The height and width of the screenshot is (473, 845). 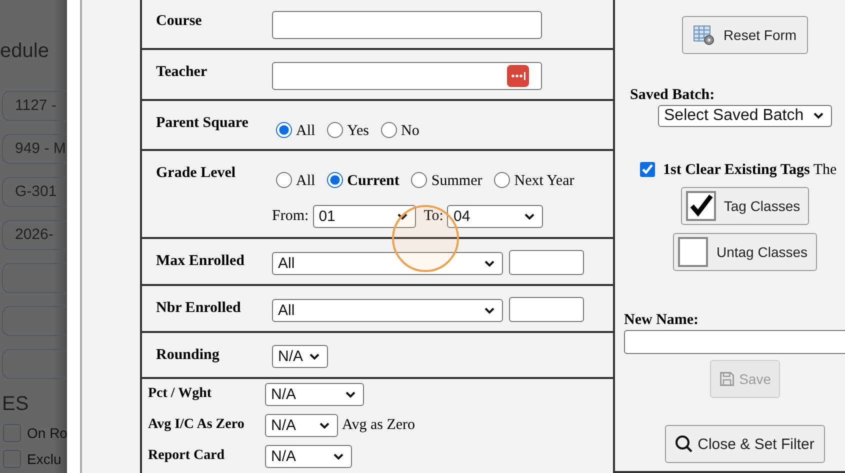 I want to click on field-label: Course, so click(x=179, y=21).